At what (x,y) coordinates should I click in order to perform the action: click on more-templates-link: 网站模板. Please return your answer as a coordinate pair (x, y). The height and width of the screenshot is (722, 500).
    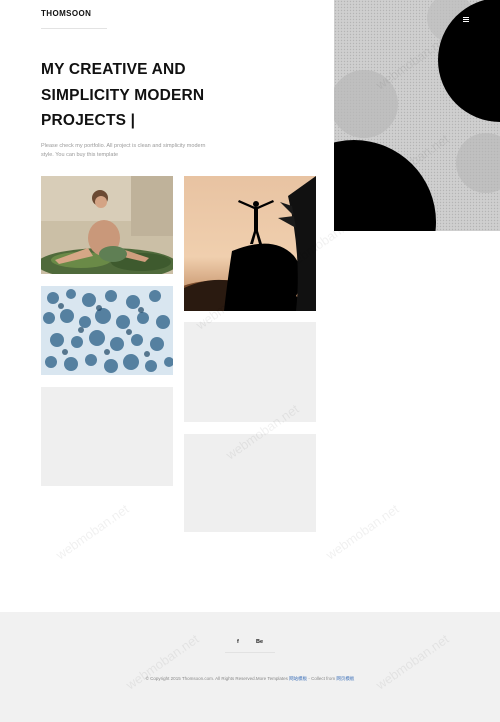
    Looking at the image, I should click on (298, 678).